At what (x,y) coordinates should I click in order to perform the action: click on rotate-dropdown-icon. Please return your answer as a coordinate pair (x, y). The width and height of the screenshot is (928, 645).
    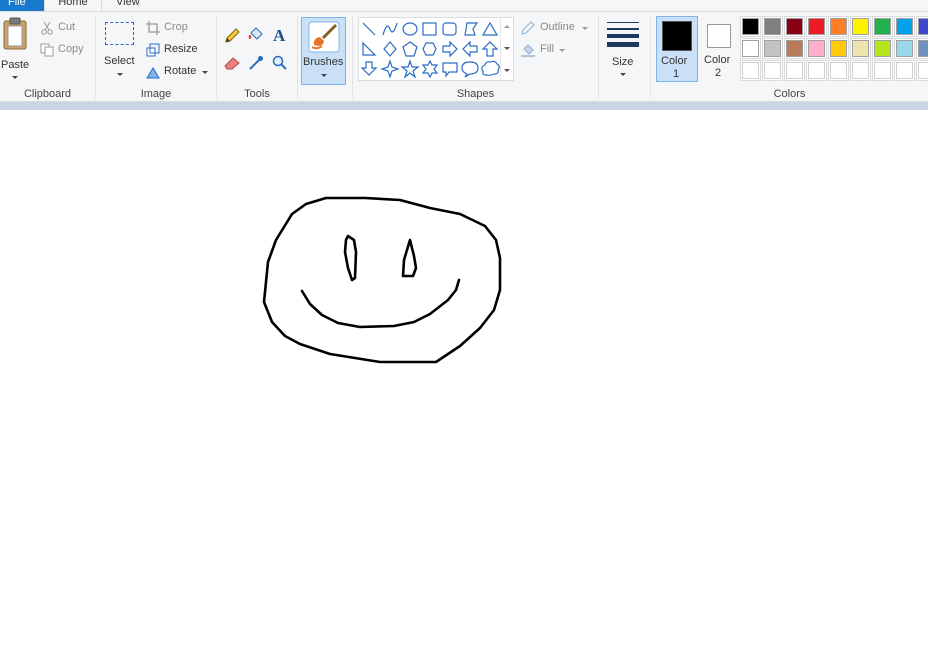
    Looking at the image, I should click on (205, 72).